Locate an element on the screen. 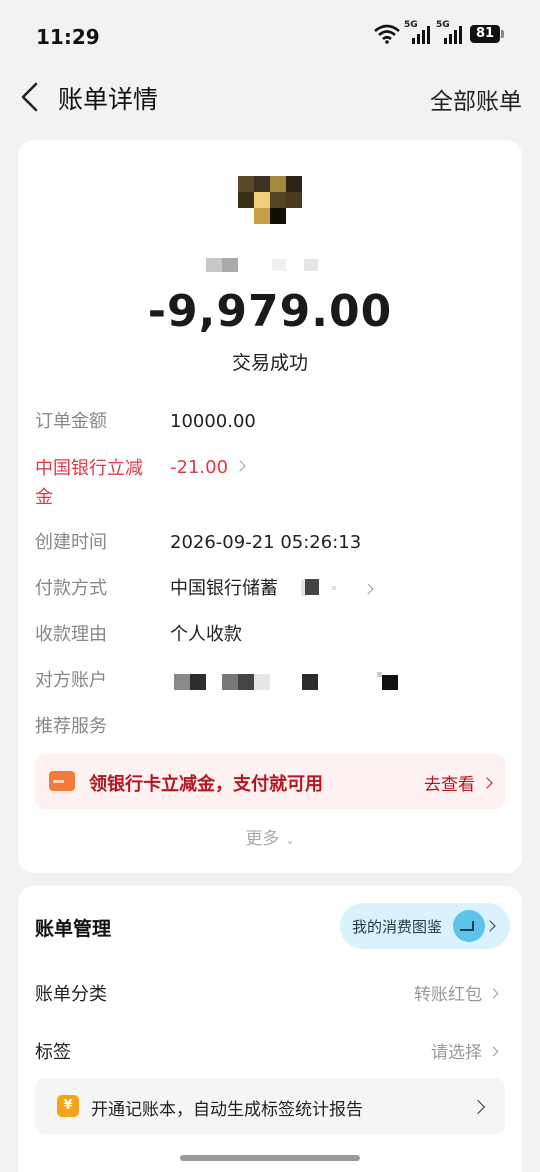 This screenshot has width=540, height=1172. page-title: 账单详情 is located at coordinates (108, 99).